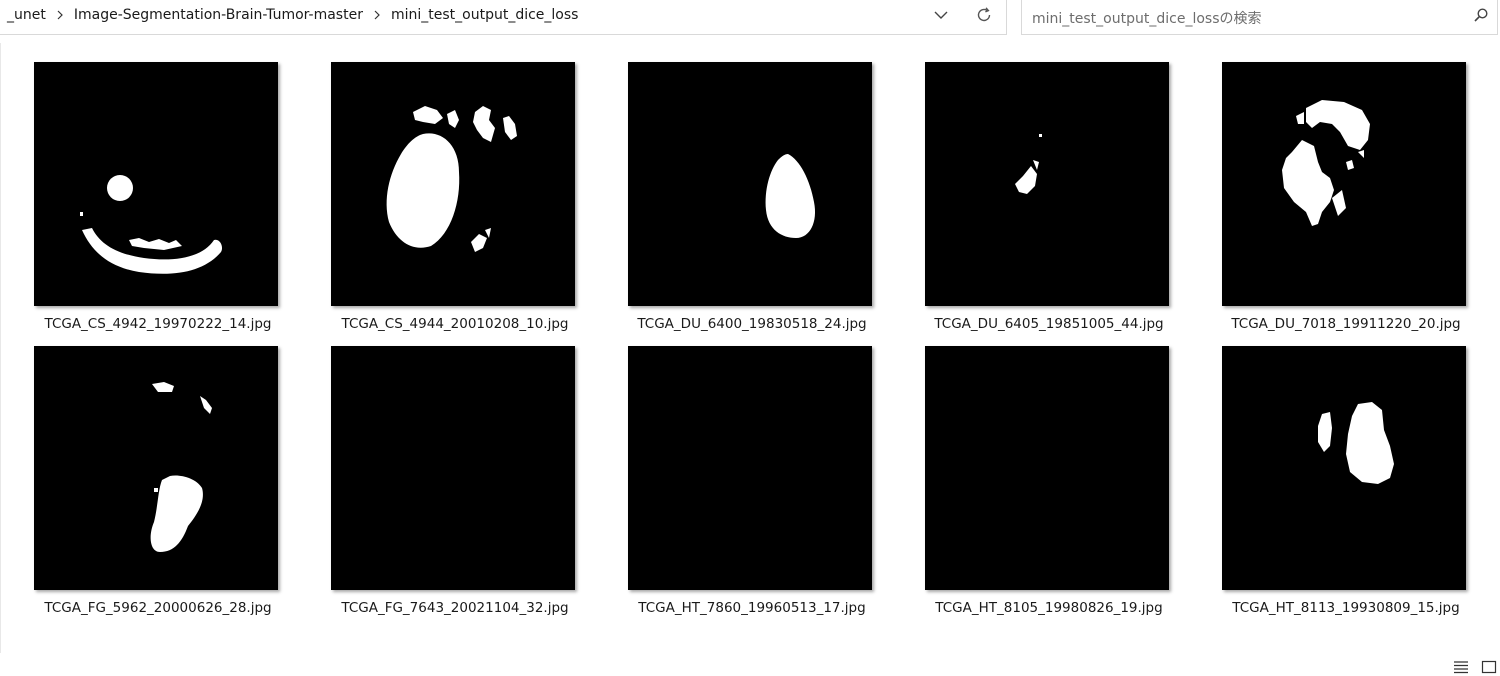 This screenshot has width=1500, height=676. Describe the element at coordinates (218, 15) in the screenshot. I see `breadcrumb-item-project: Image-Segmentation-Brain-Tumor-master` at that location.